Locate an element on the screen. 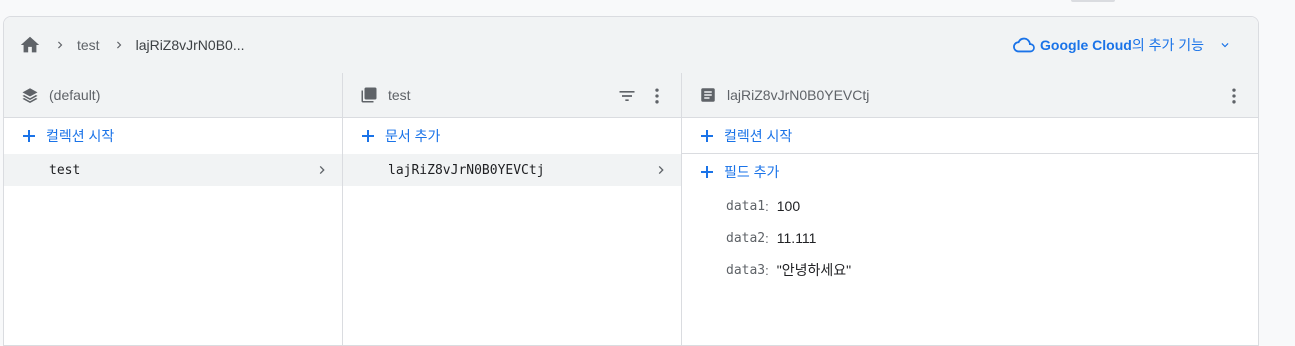  field-key: data1 is located at coordinates (746, 206).